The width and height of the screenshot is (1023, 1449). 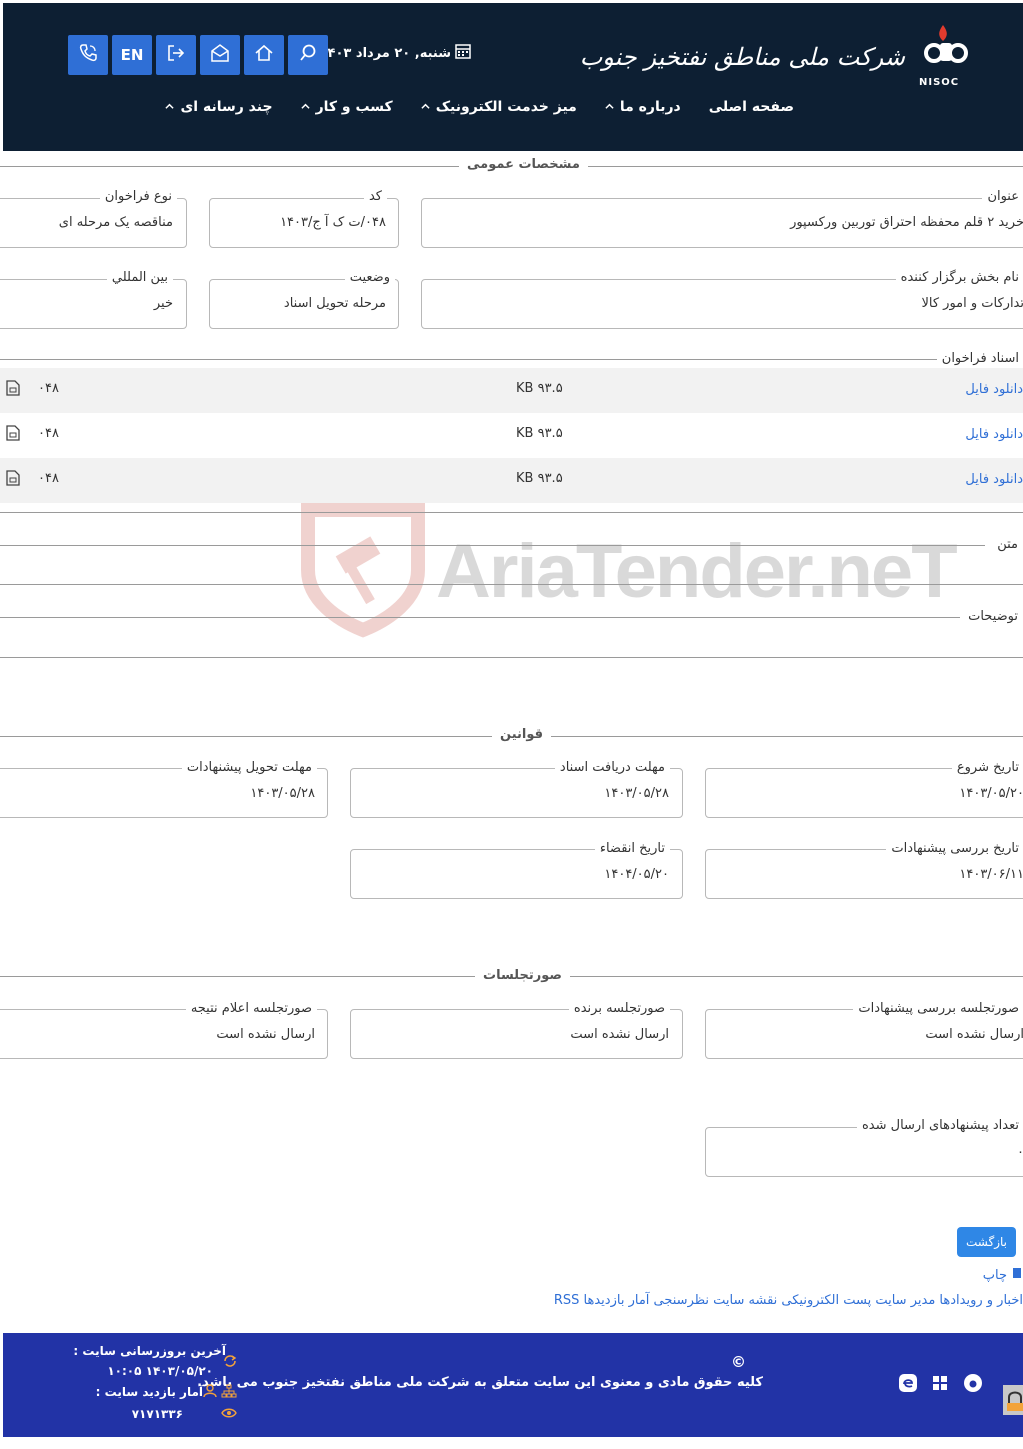 I want to click on nav-home: صفحه اصلی, so click(x=751, y=107).